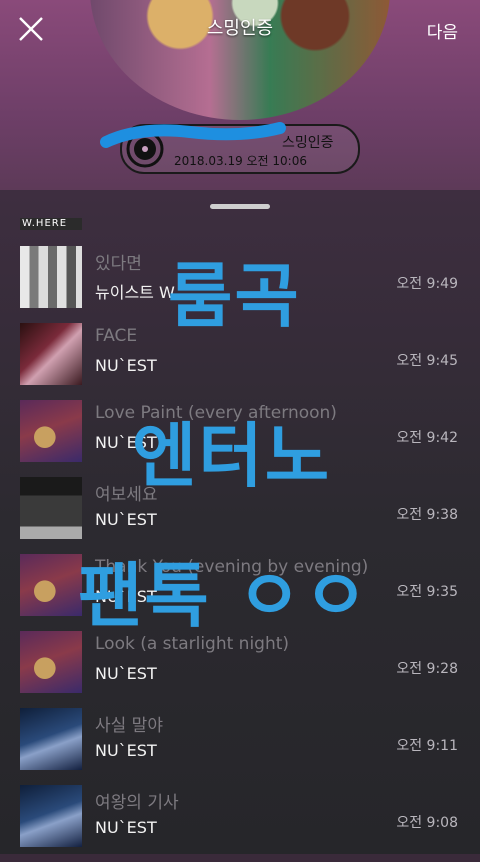 This screenshot has width=480, height=862. Describe the element at coordinates (135, 292) in the screenshot. I see `artist-name: 뉴이스트 W` at that location.